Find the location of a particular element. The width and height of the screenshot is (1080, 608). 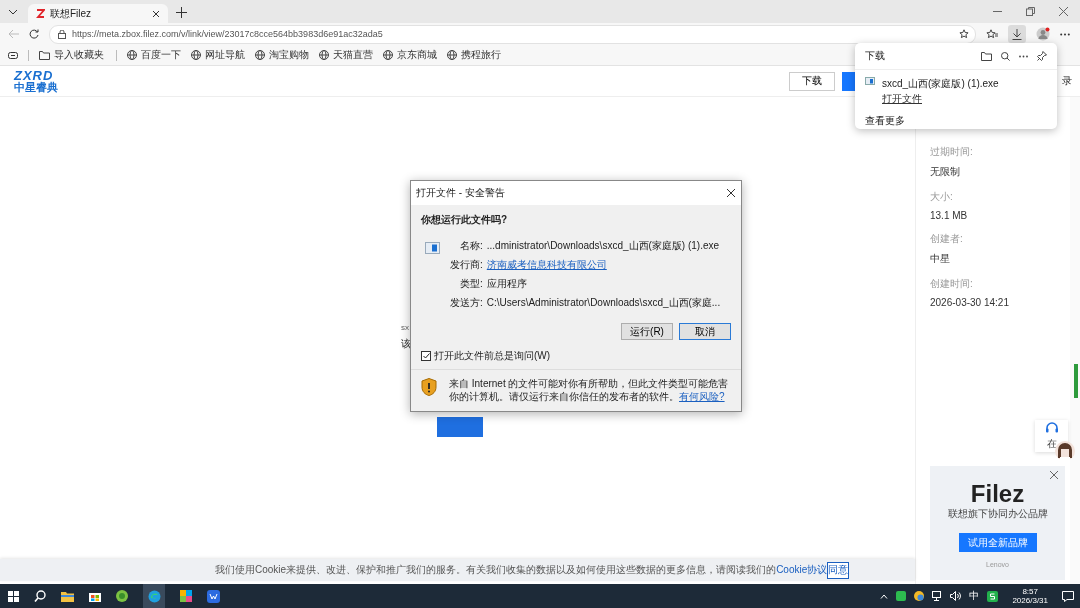

checkbox-label: 打开此文件前总是询问(W) is located at coordinates (492, 356).